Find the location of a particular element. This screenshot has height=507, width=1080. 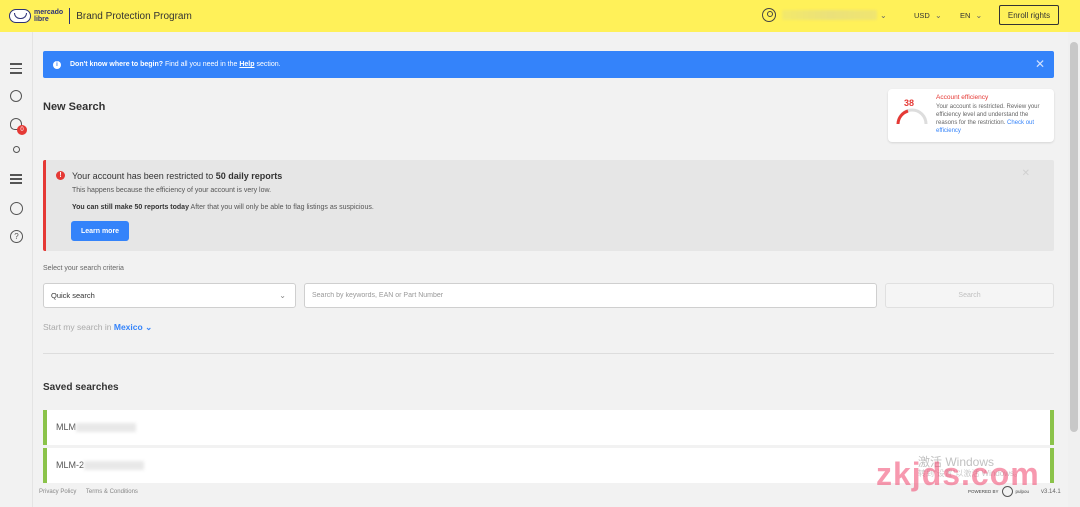

info-icon: i is located at coordinates (57, 64).